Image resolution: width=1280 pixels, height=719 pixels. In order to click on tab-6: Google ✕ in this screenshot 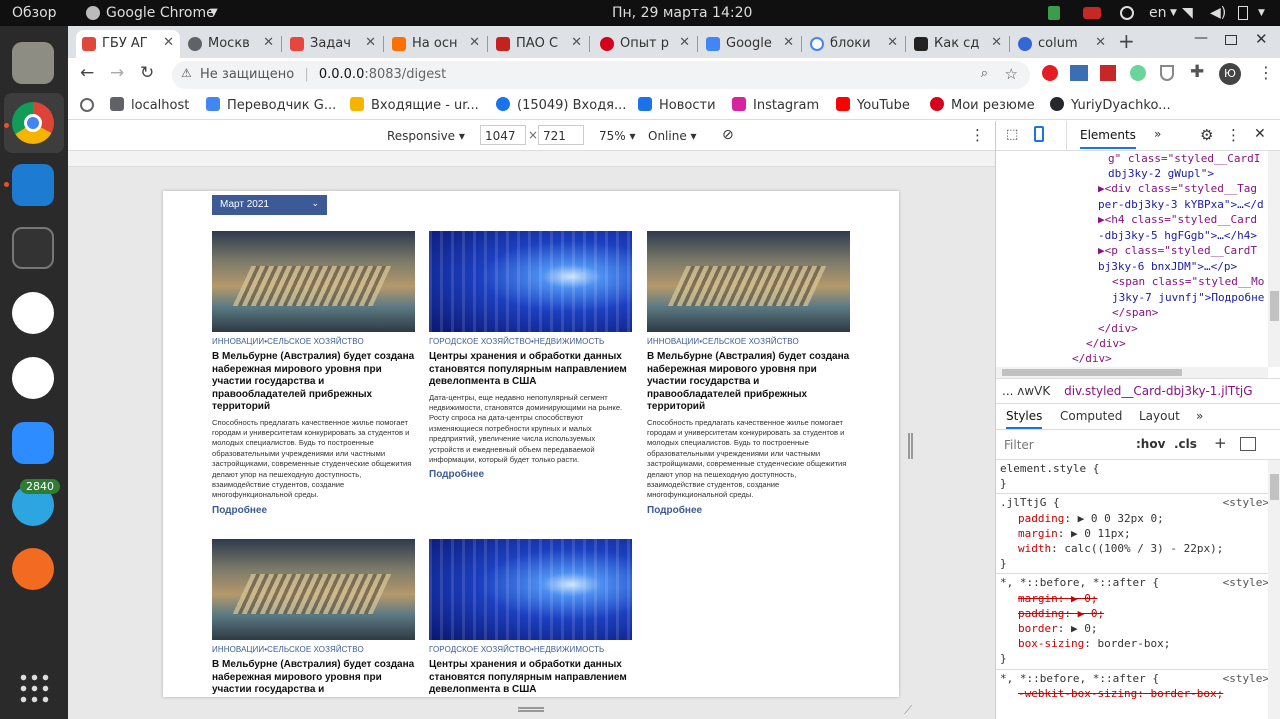, I will do `click(750, 44)`.